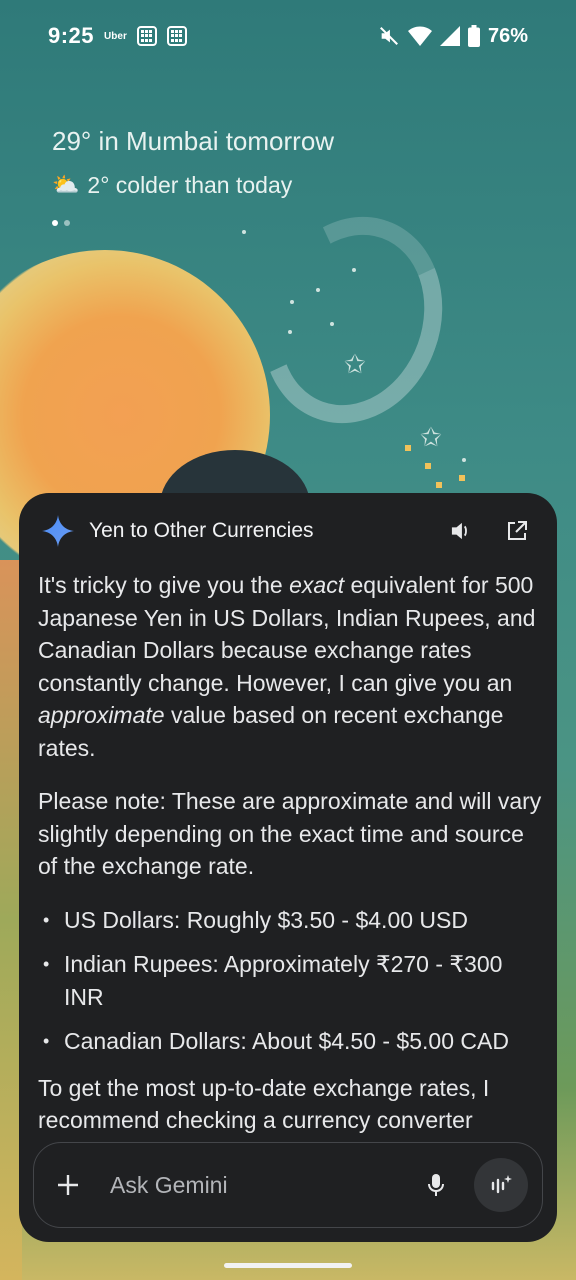  What do you see at coordinates (193, 141) in the screenshot?
I see `weather-headline: 29° in Mumbai tomorrow` at bounding box center [193, 141].